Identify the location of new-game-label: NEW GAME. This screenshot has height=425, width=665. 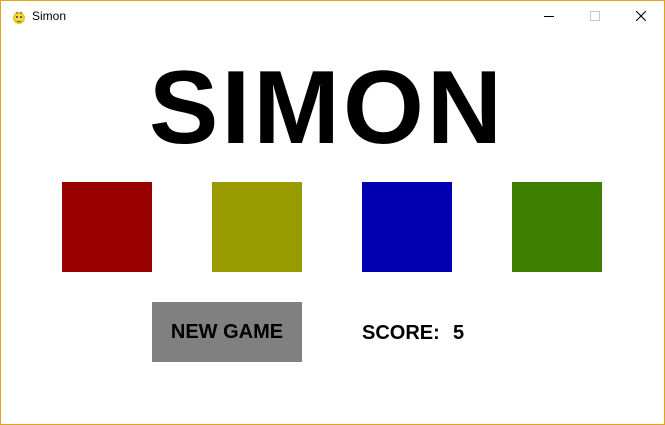
(227, 331).